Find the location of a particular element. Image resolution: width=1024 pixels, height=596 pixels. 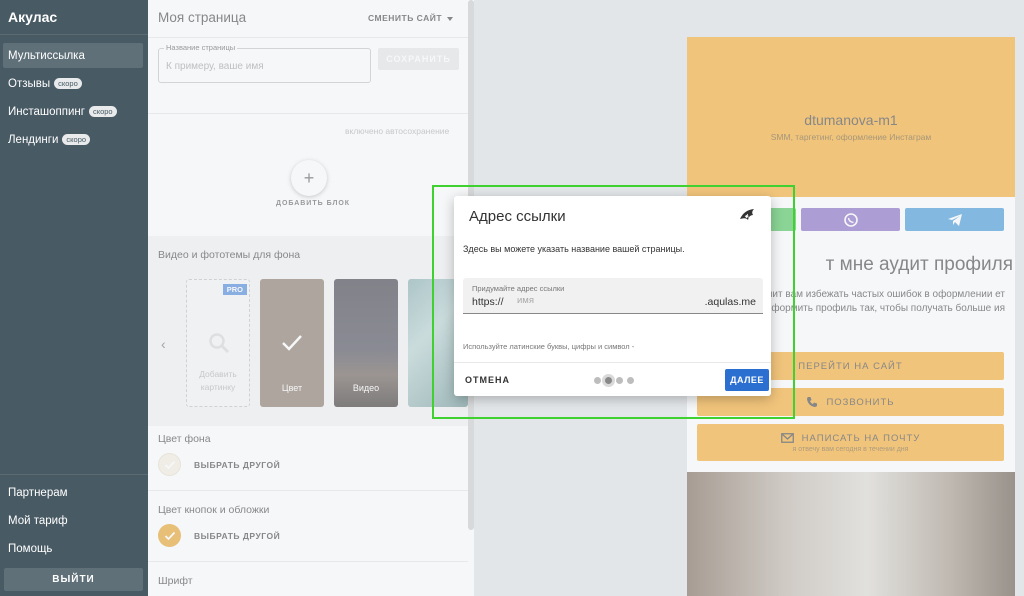

sidebar-item-label: Мультиссылка is located at coordinates (46, 55).